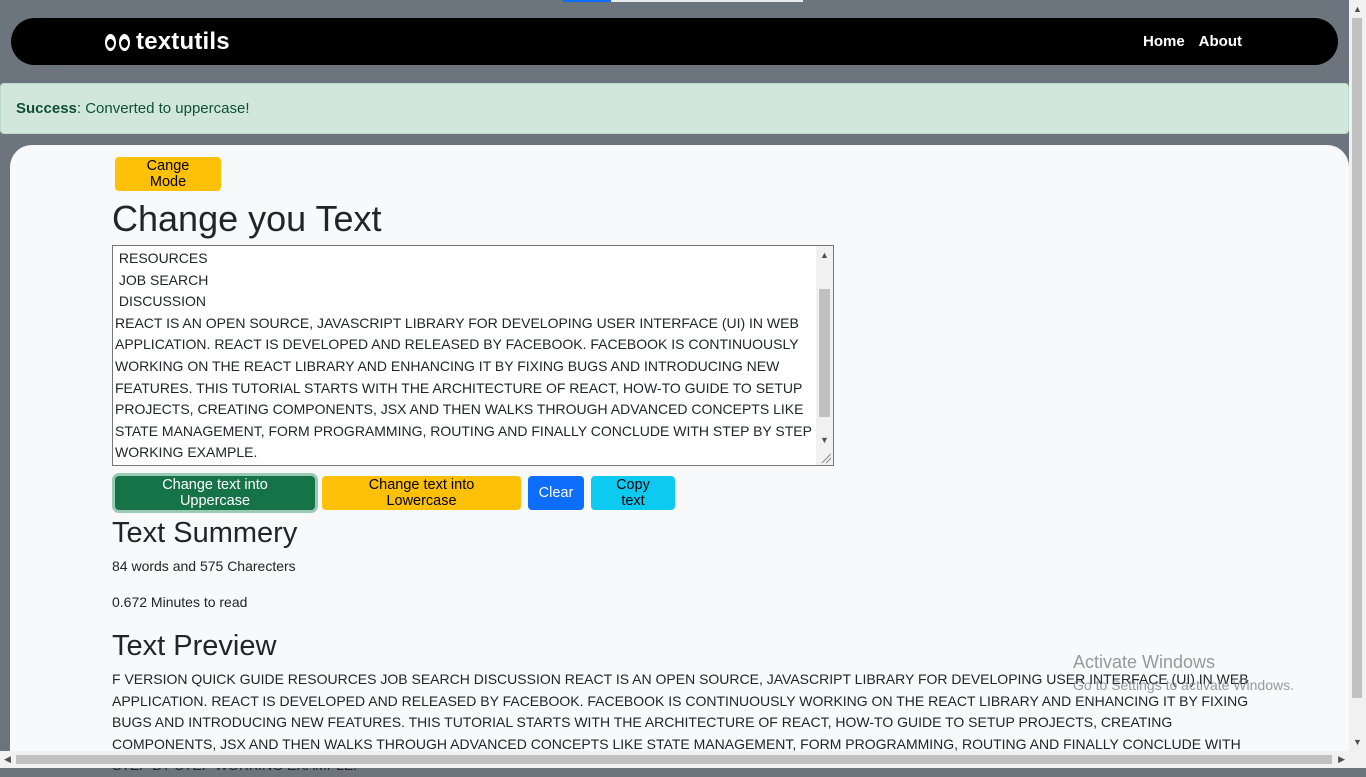 The height and width of the screenshot is (777, 1366). What do you see at coordinates (1341, 759) in the screenshot?
I see `page-scroll-right-icon: ▶` at bounding box center [1341, 759].